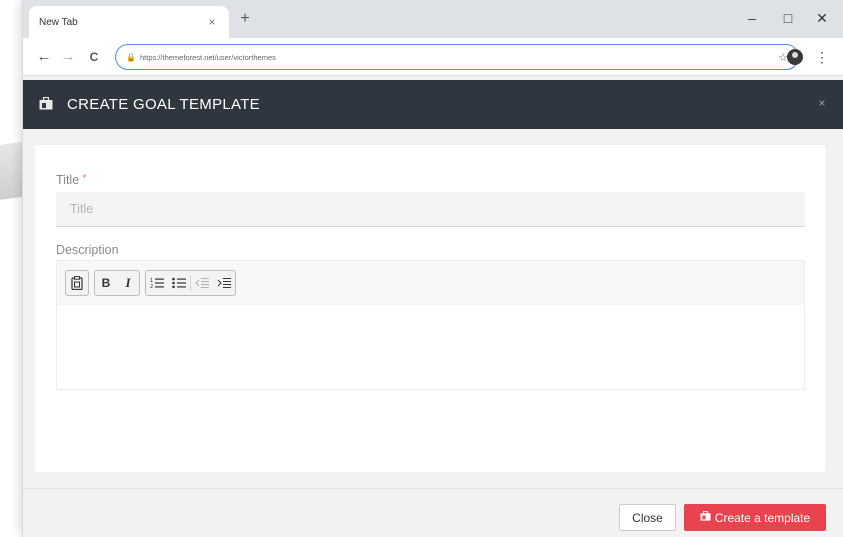 This screenshot has height=537, width=843. What do you see at coordinates (58, 22) in the screenshot?
I see `tab-title: New Tab` at bounding box center [58, 22].